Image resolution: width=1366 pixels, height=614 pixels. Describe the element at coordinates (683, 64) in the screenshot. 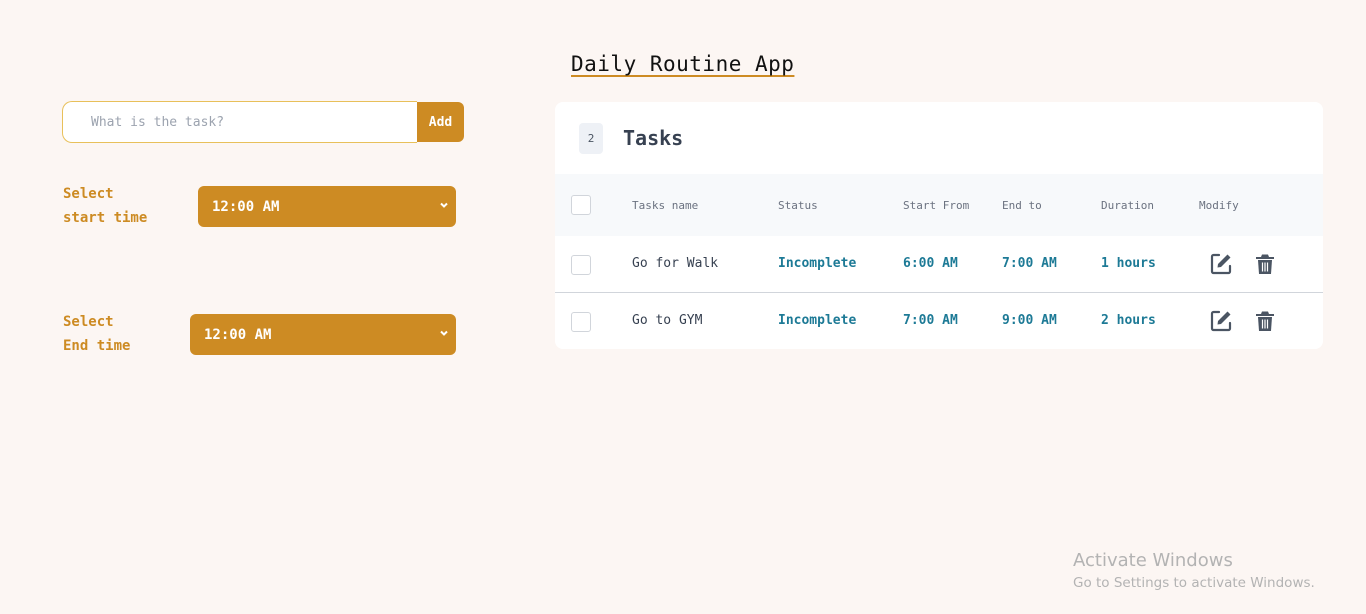

I see `app-title: Daily Routine App` at that location.